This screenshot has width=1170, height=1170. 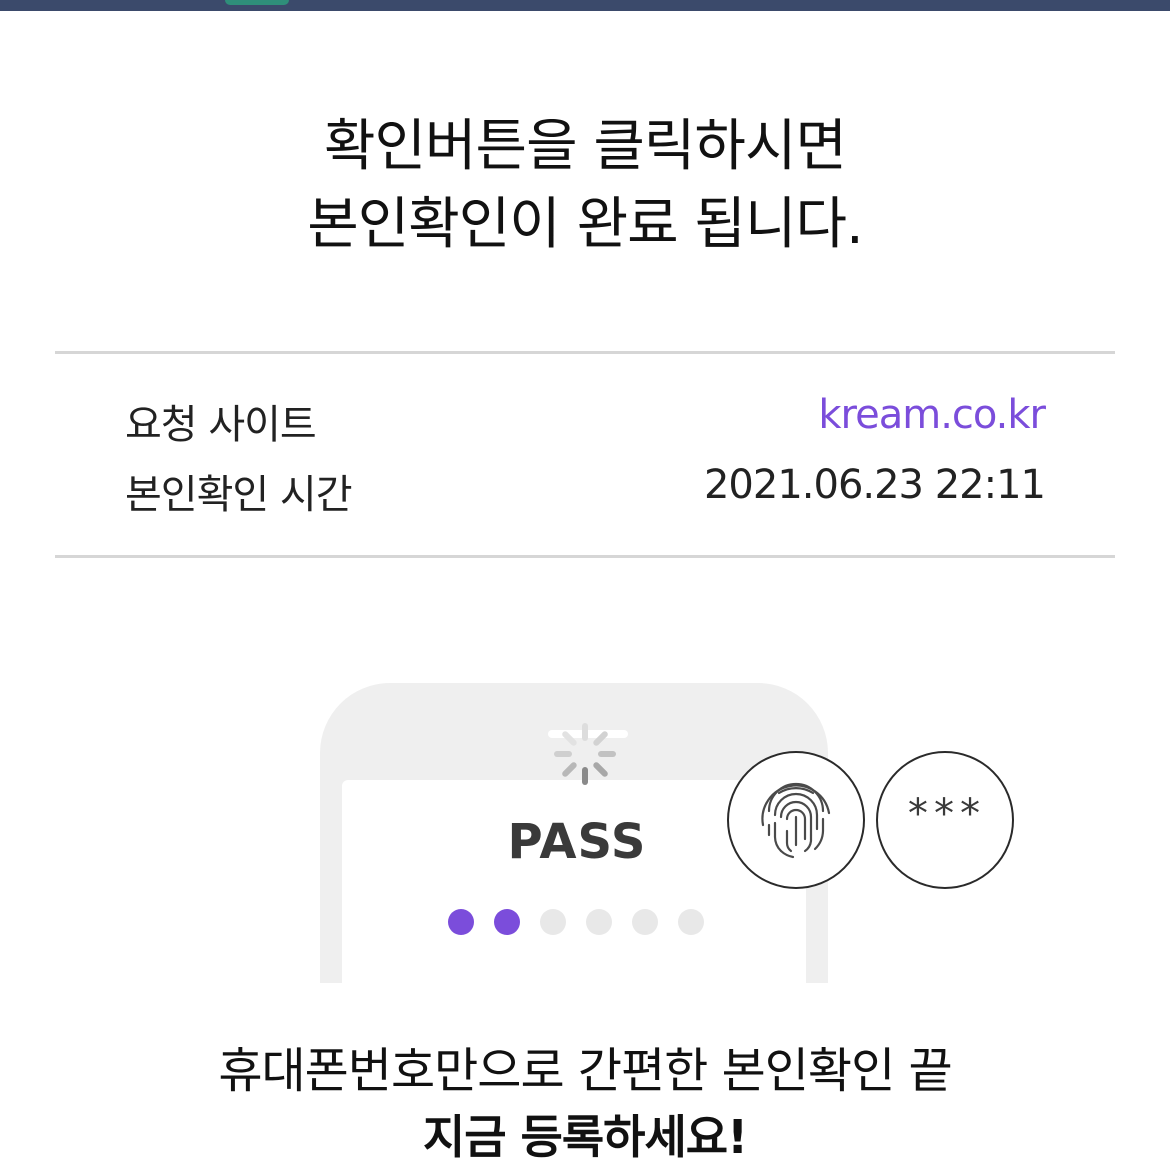 What do you see at coordinates (585, 352) in the screenshot?
I see `divider-top` at bounding box center [585, 352].